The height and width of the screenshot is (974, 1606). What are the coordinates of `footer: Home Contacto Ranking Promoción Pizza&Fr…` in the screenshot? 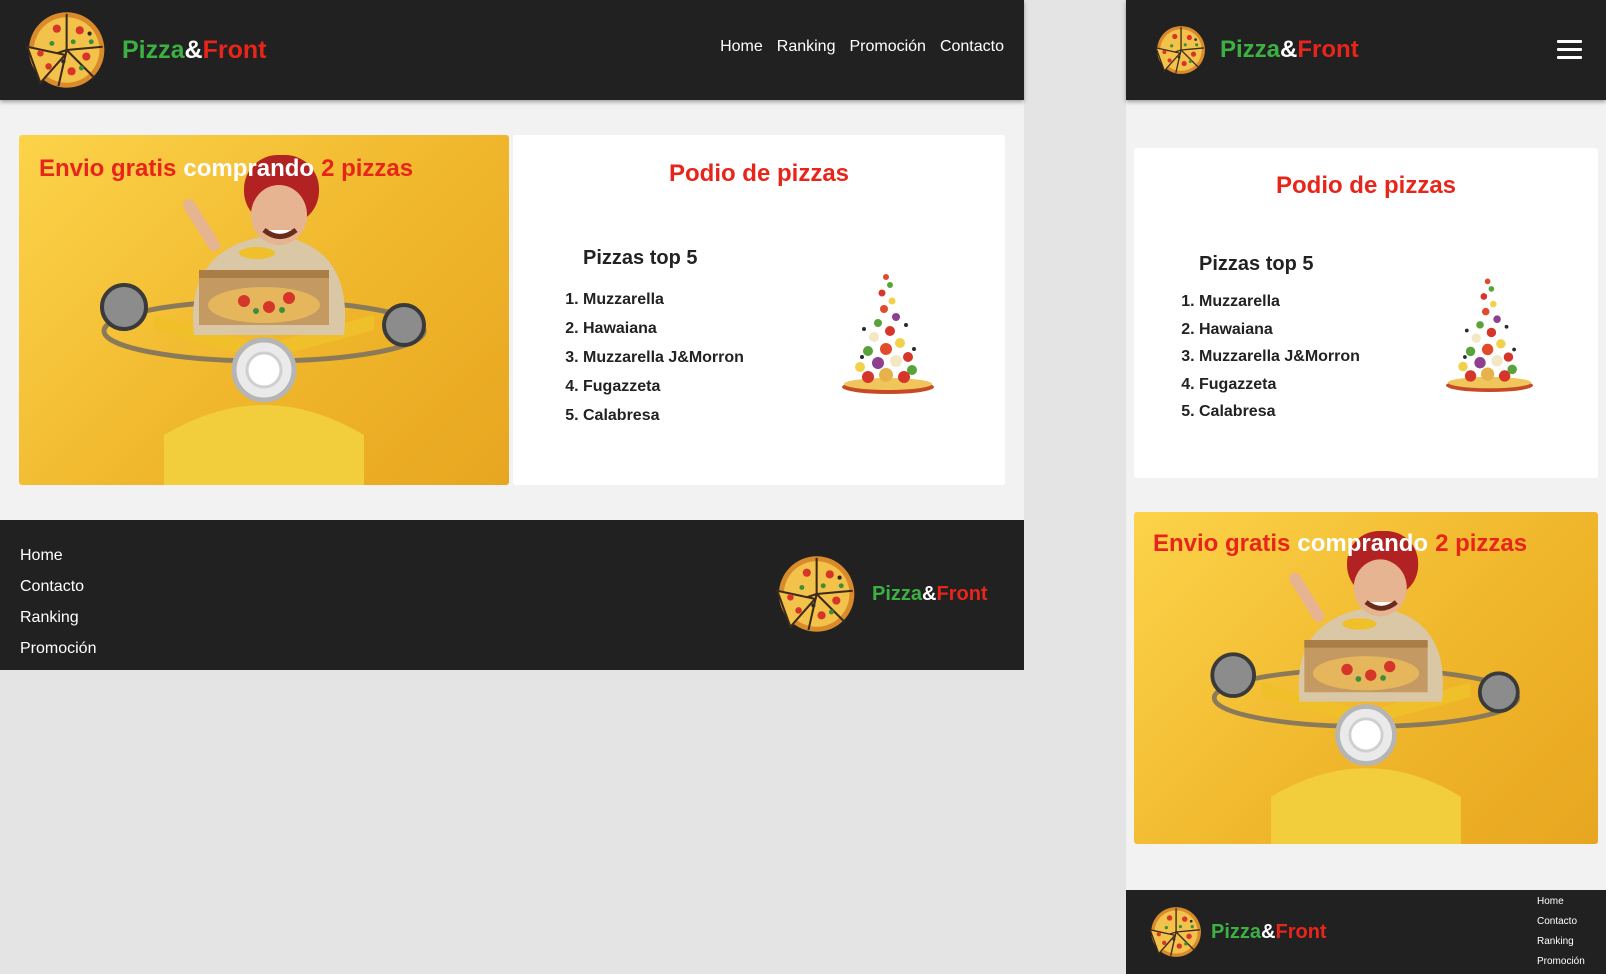 It's located at (512, 595).